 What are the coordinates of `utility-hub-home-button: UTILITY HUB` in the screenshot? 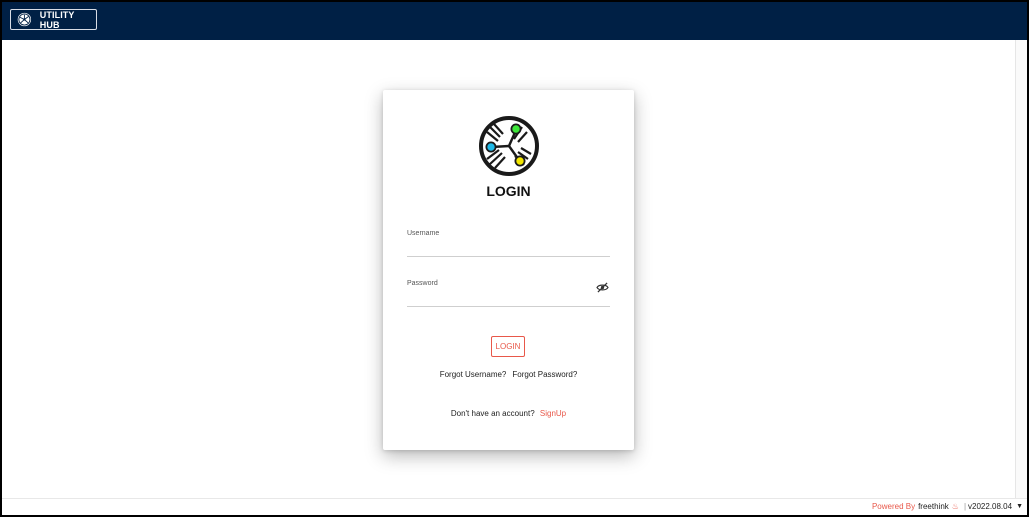 It's located at (53, 19).